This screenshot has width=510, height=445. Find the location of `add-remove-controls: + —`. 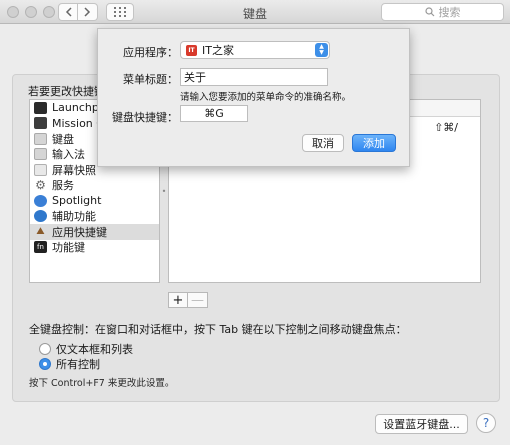

add-remove-controls: + — is located at coordinates (188, 300).